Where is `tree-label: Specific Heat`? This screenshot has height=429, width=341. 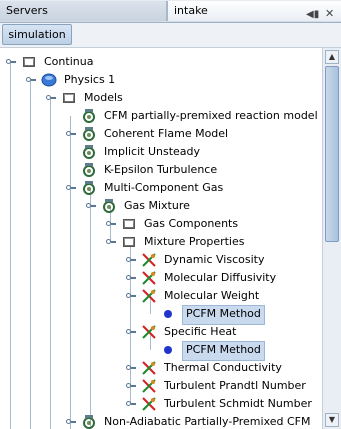 tree-label: Specific Heat is located at coordinates (200, 331).